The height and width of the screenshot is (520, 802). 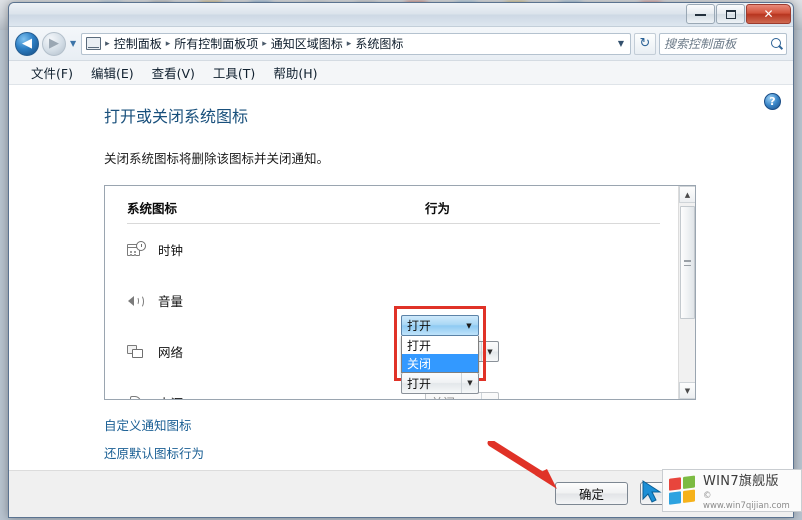 I want to click on dropdown-option-on: 打开, so click(x=440, y=345).